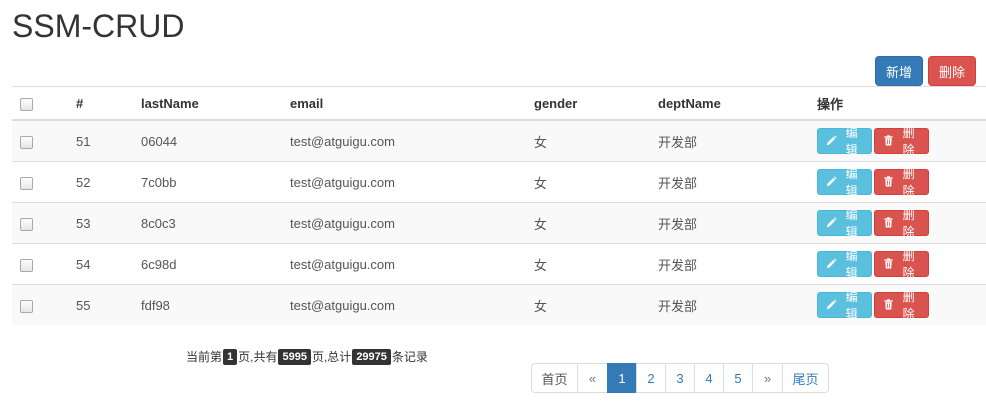  I want to click on header-gender: gender, so click(588, 103).